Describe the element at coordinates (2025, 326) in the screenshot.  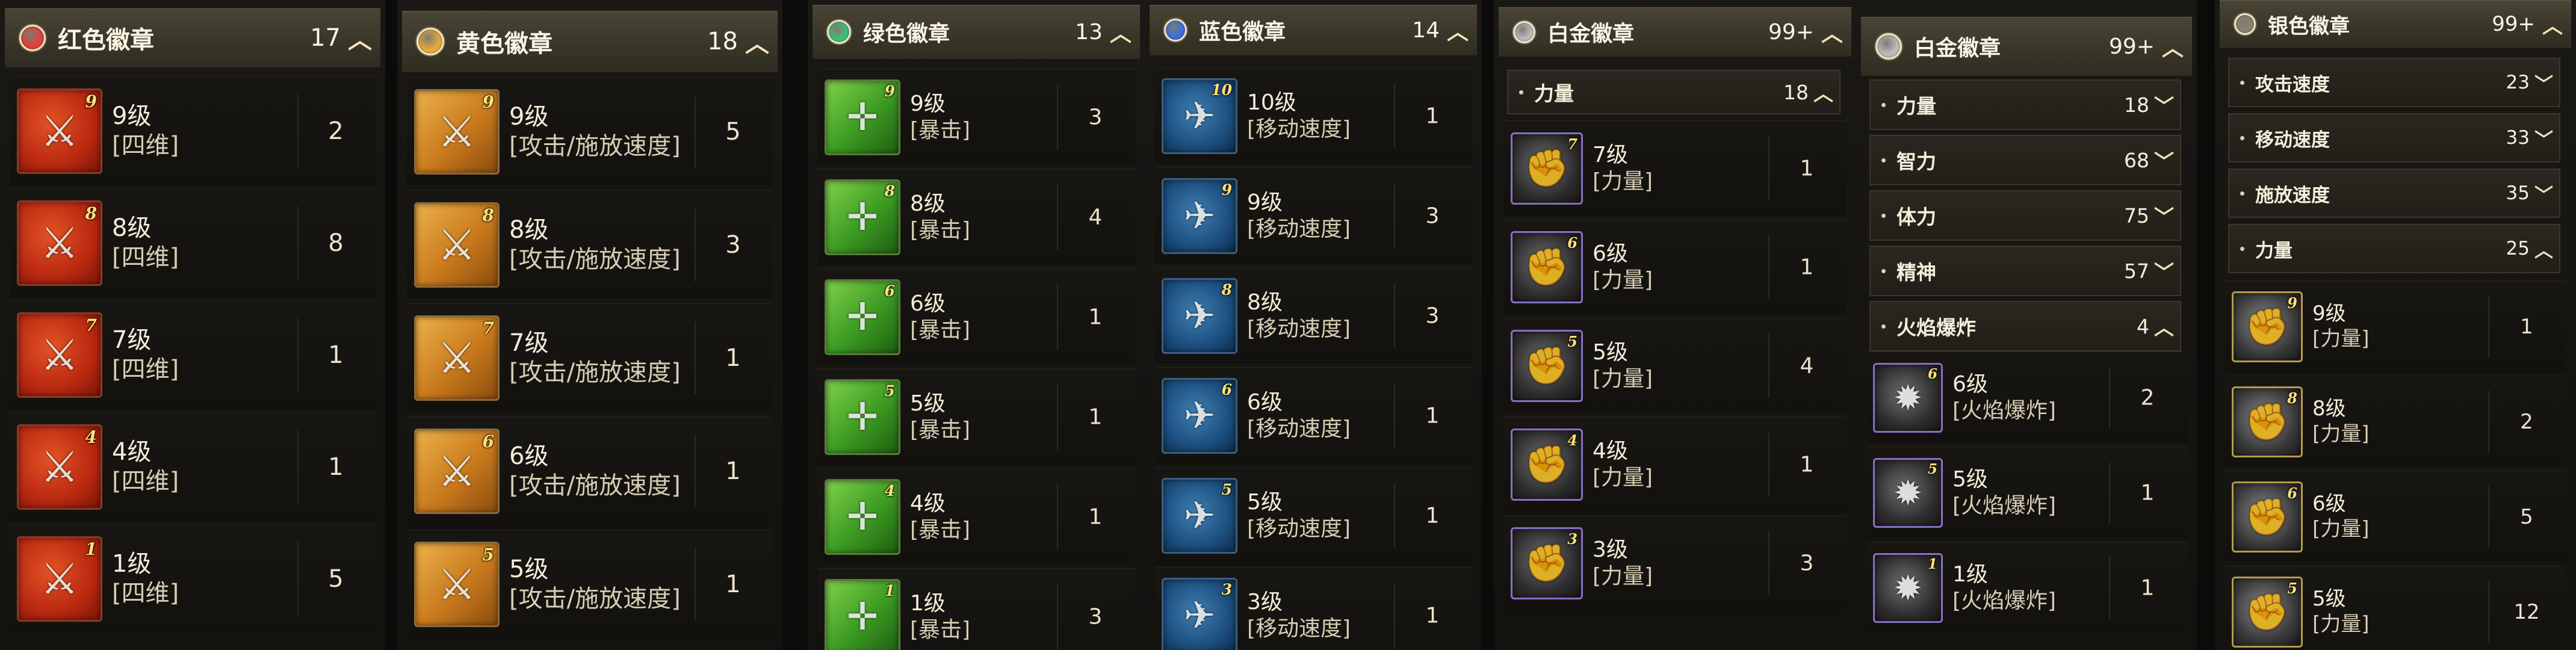
I see `subcategory-header: 火焰爆炸 4 ︿` at that location.